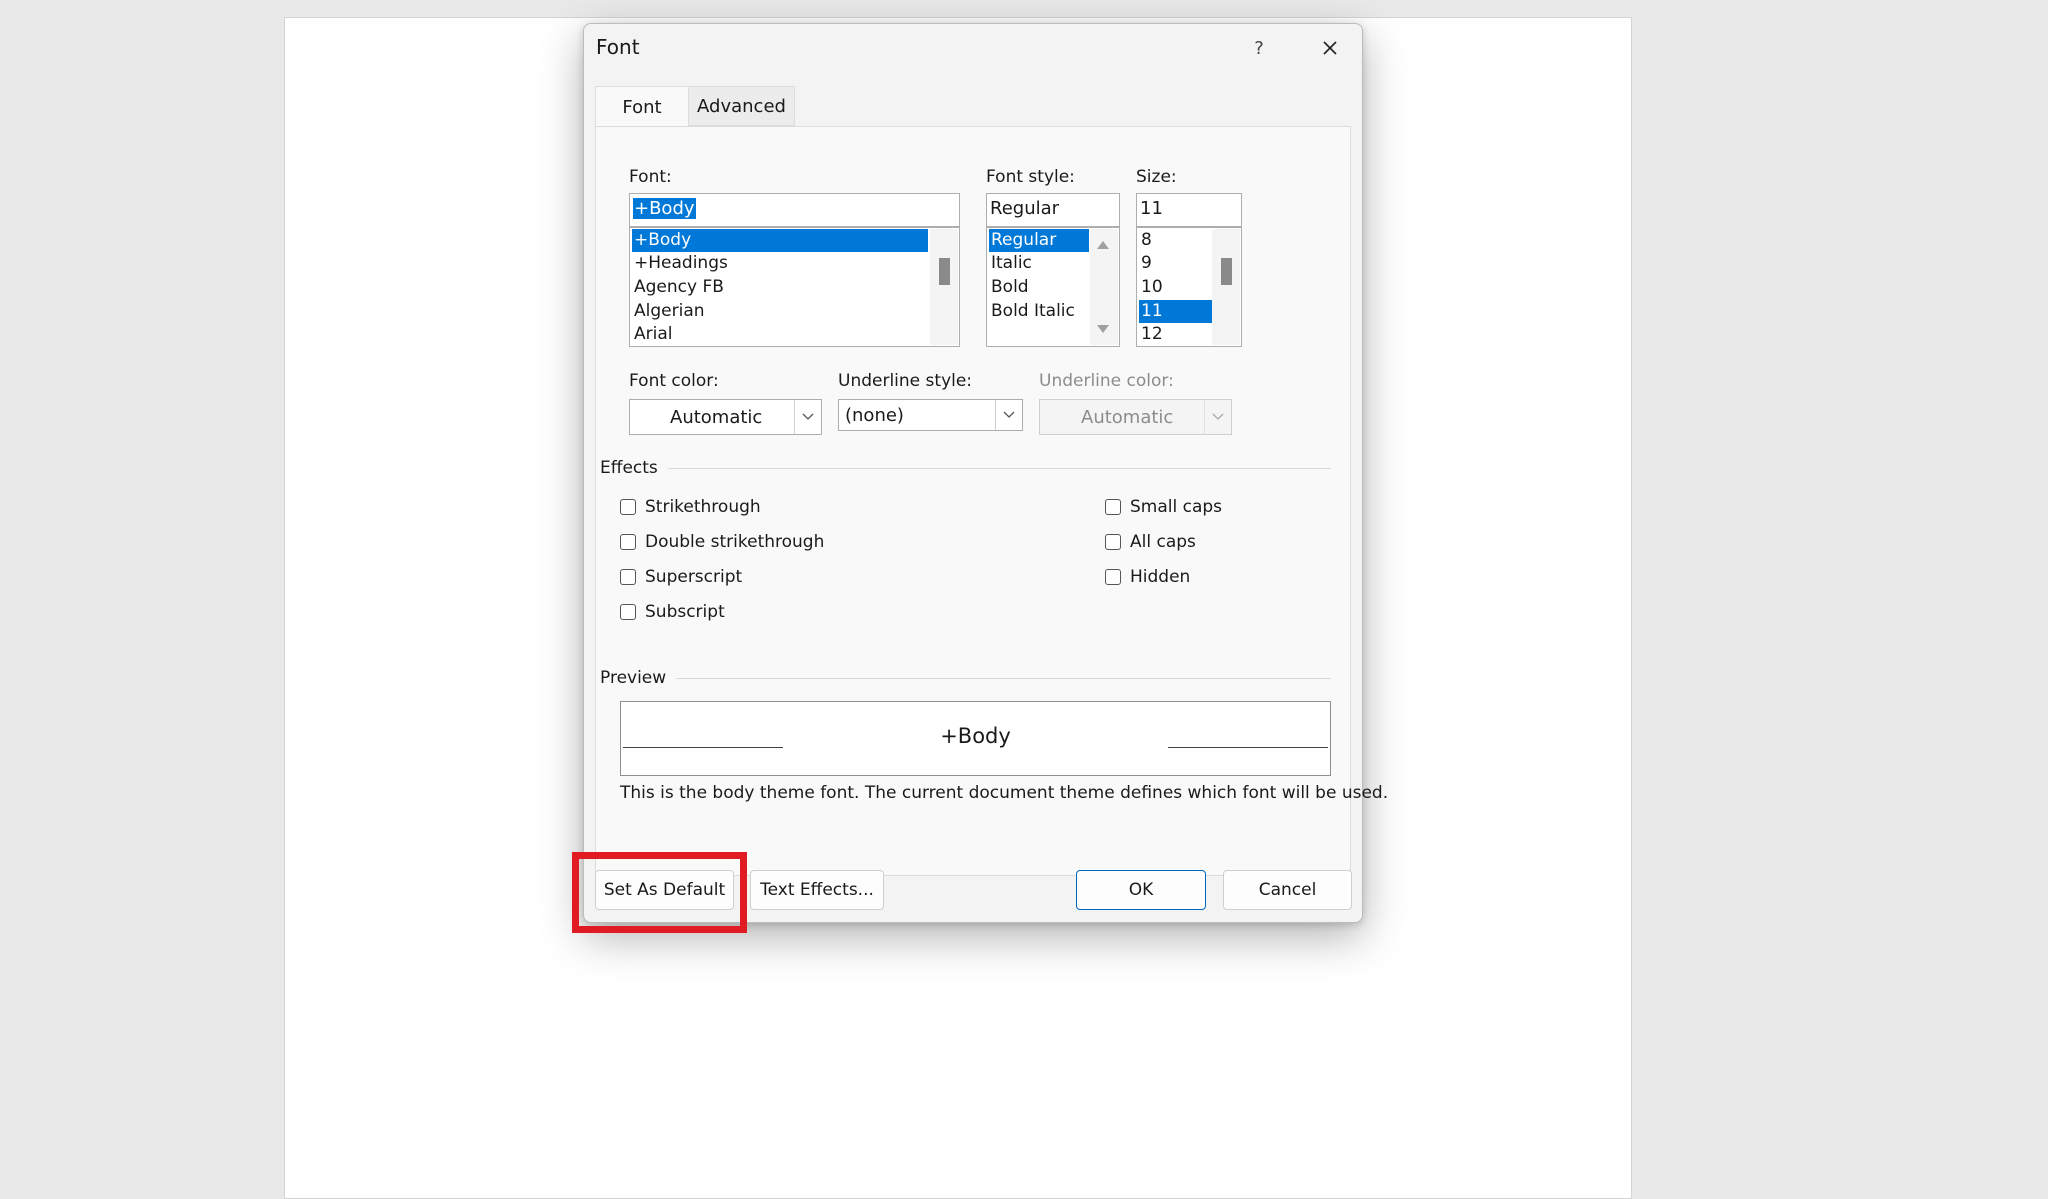 The image size is (2048, 1199). I want to click on preview-divider, so click(1003, 678).